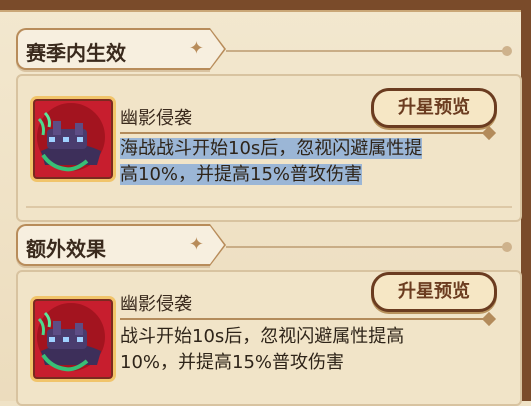  What do you see at coordinates (315, 162) in the screenshot?
I see `ability-description: 海战战斗开始10s后，忽视闪避属性提 高10%，并提高15%普攻伤害` at bounding box center [315, 162].